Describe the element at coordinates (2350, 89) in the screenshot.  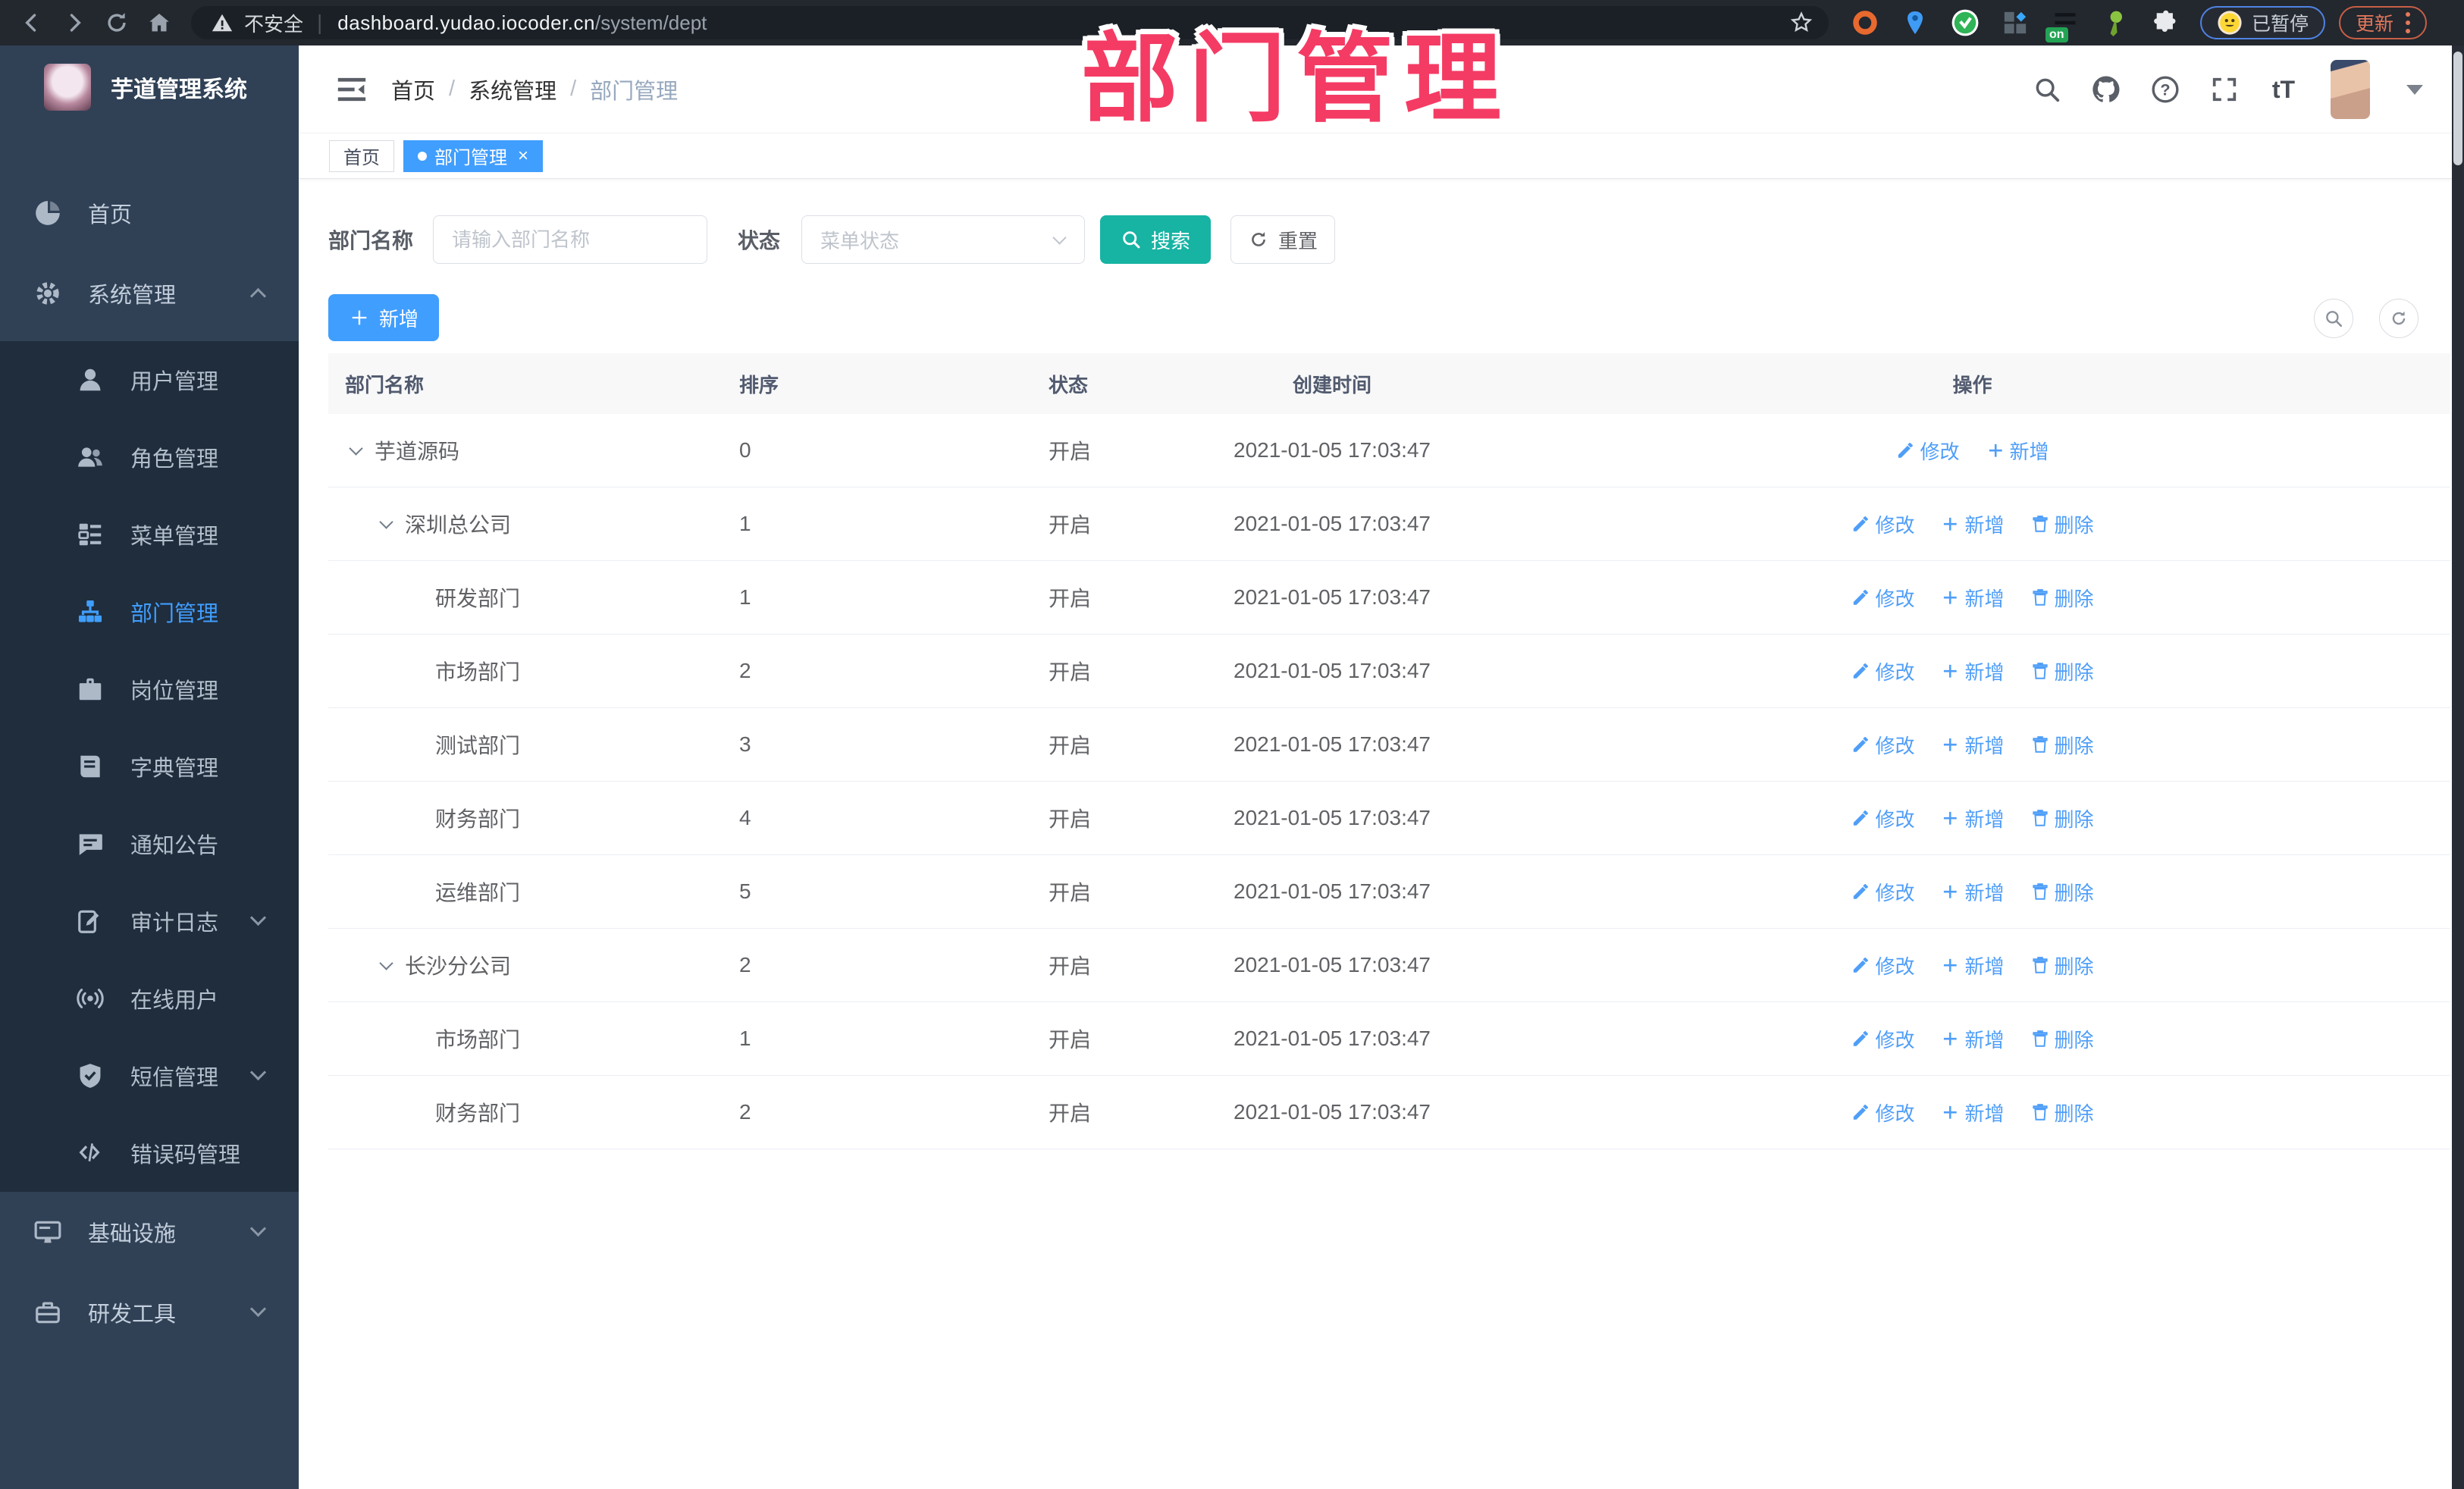
I see `user-avatar` at that location.